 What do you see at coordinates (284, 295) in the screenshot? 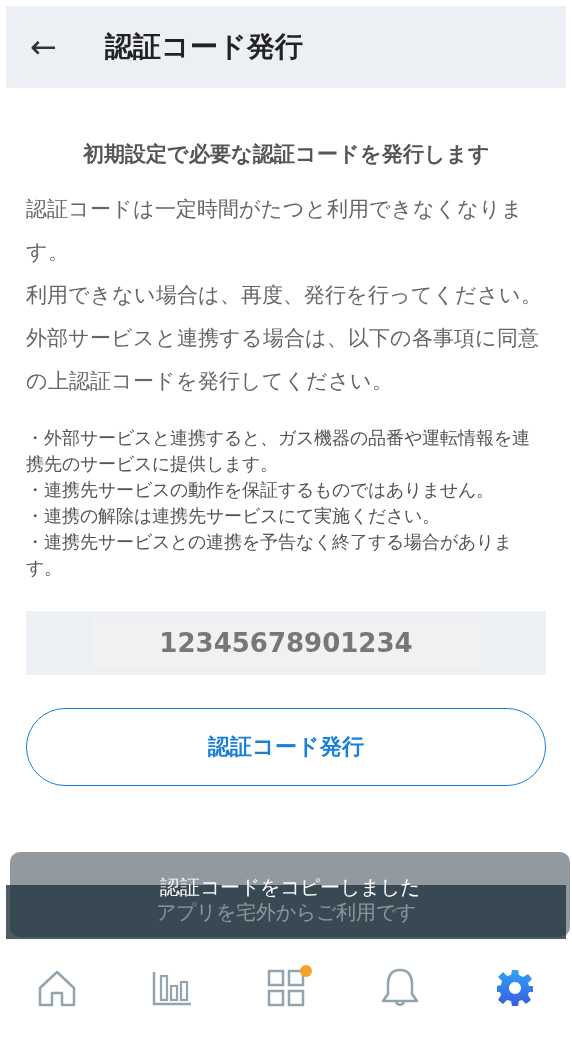
I see `description-text: 利用できない場合は、再度、発行を行ってください。` at bounding box center [284, 295].